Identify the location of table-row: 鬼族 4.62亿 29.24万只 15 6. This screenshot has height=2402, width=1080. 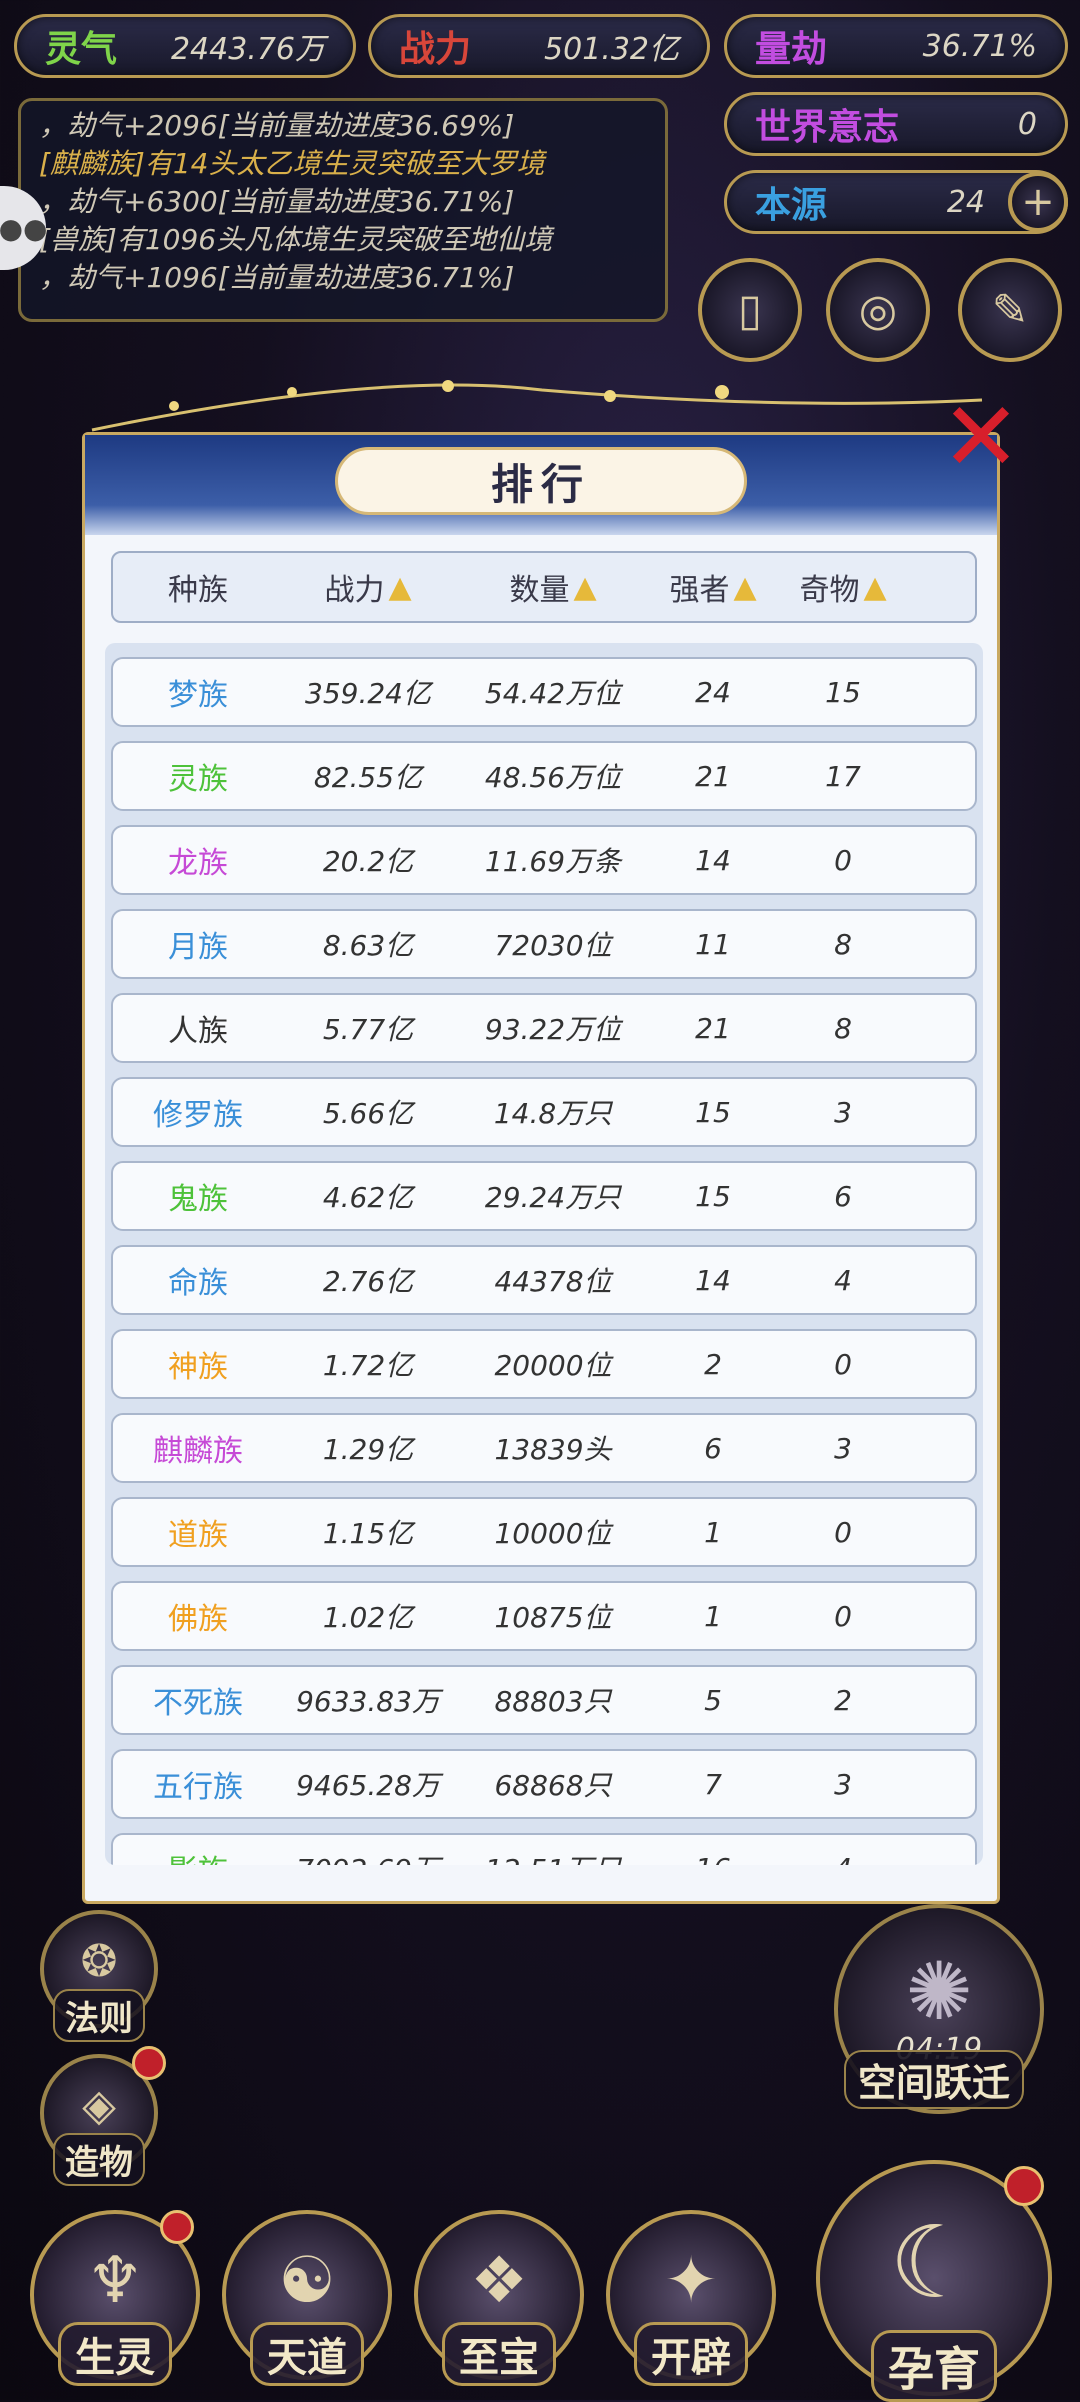
(544, 1196).